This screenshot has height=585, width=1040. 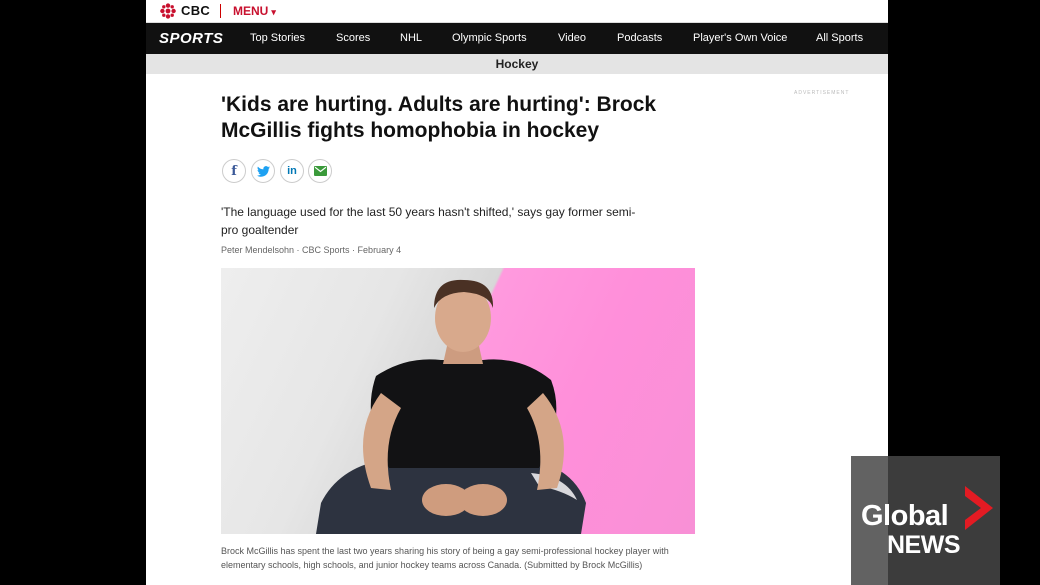 I want to click on section-title: Hockey, so click(x=517, y=64).